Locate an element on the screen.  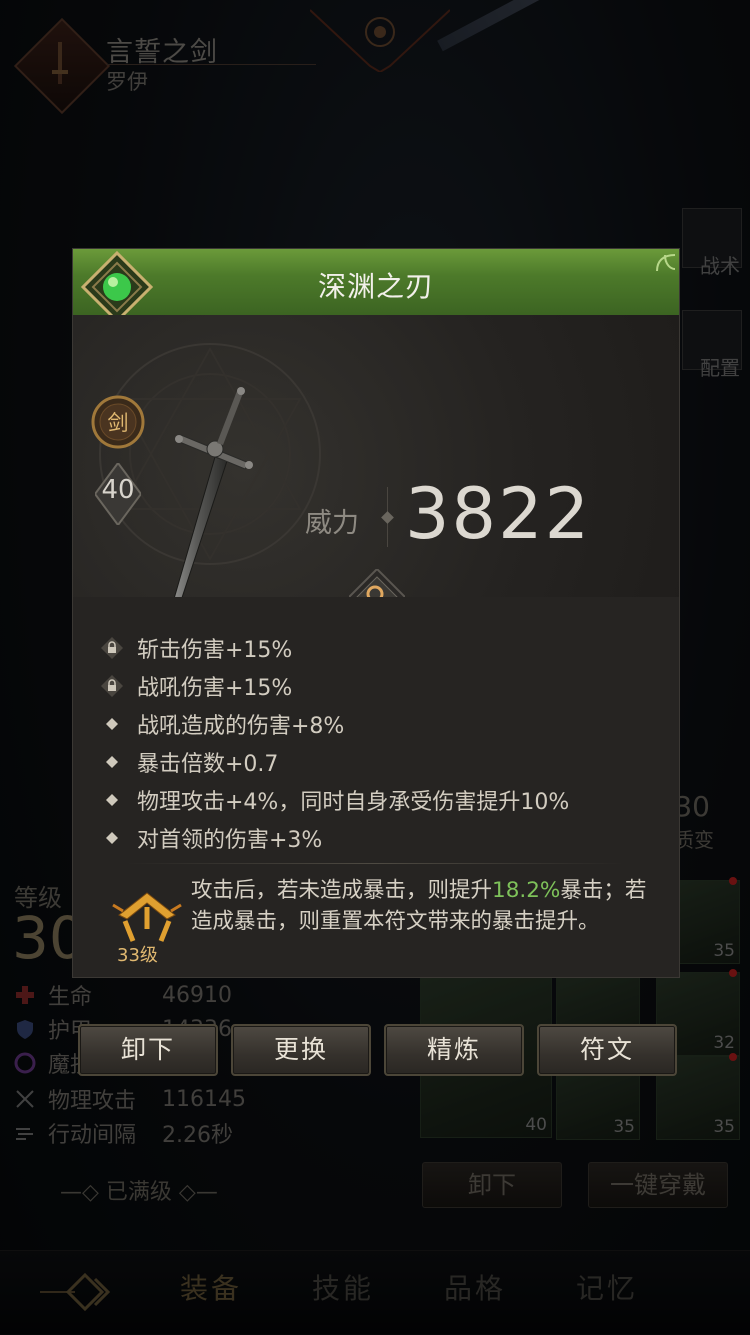
attribute-text: 斩击伤害+15% is located at coordinates (215, 650).